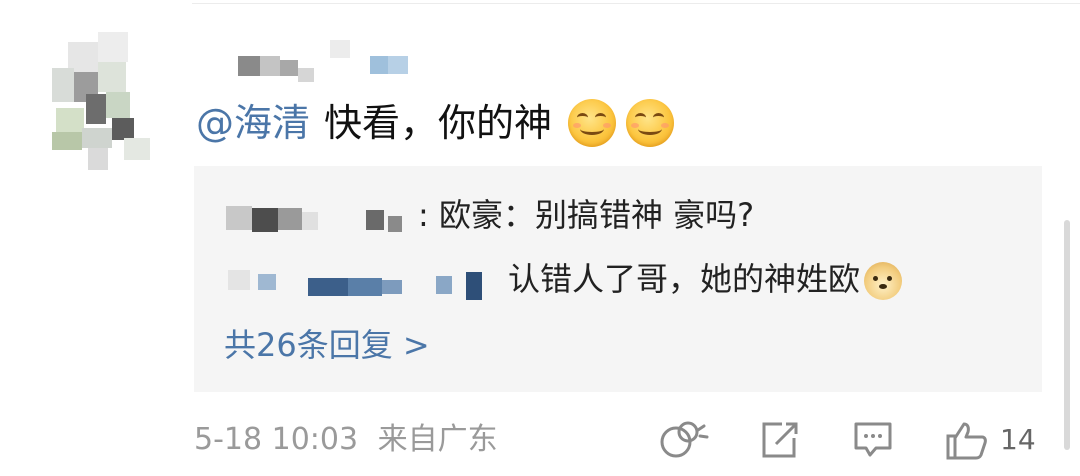 Image resolution: width=1080 pixels, height=476 pixels. What do you see at coordinates (327, 345) in the screenshot?
I see `more-replies-link: 共26条回复 >` at bounding box center [327, 345].